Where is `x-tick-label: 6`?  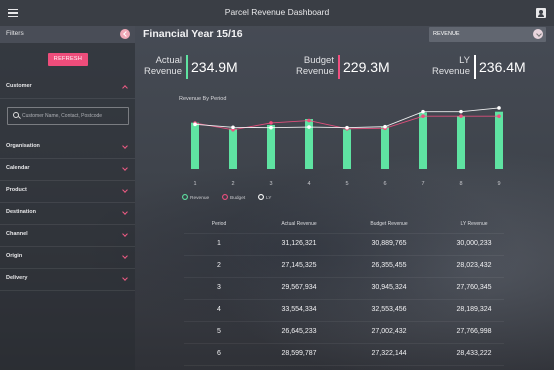
x-tick-label: 6 is located at coordinates (384, 184).